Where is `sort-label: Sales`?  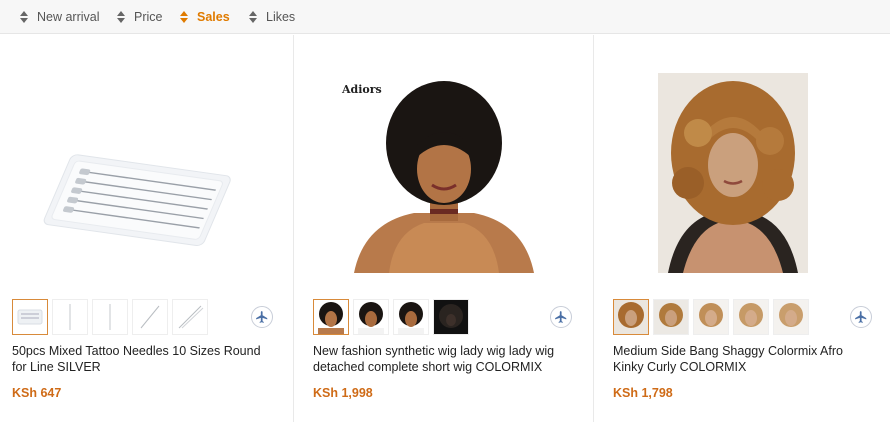 sort-label: Sales is located at coordinates (213, 17).